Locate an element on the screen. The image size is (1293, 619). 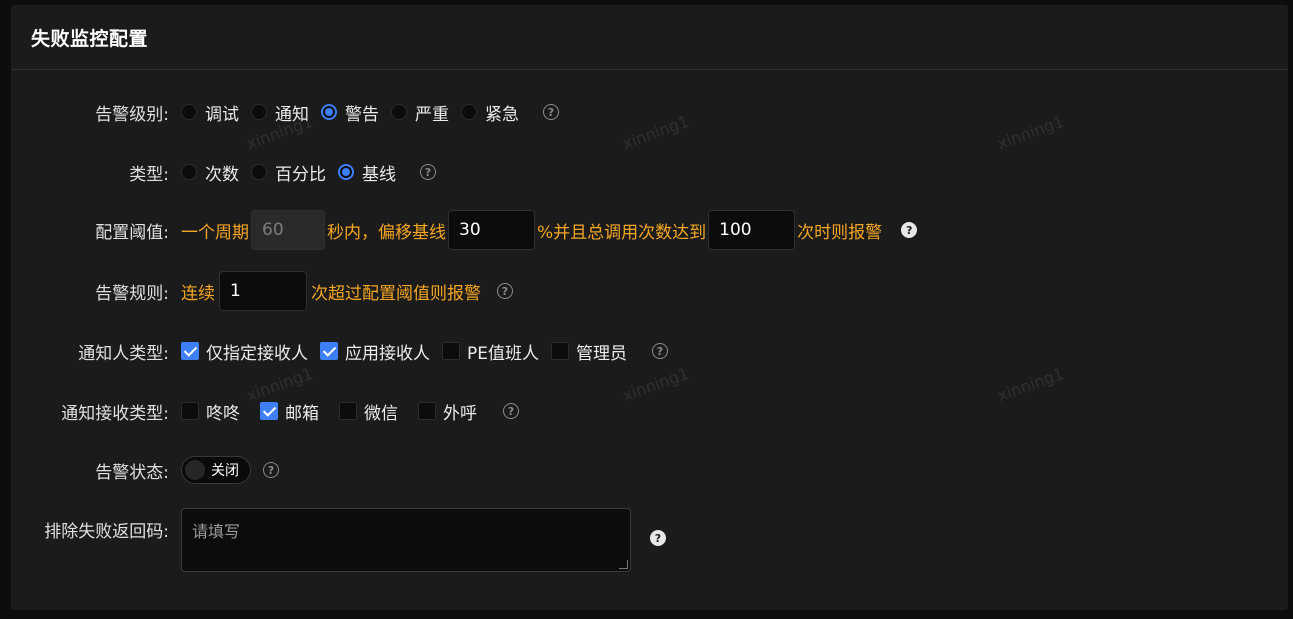
notify-person-row: 通知人类型: 仅指定接收人 应用接收人 PE值班人 管理员 ? is located at coordinates (339, 351).